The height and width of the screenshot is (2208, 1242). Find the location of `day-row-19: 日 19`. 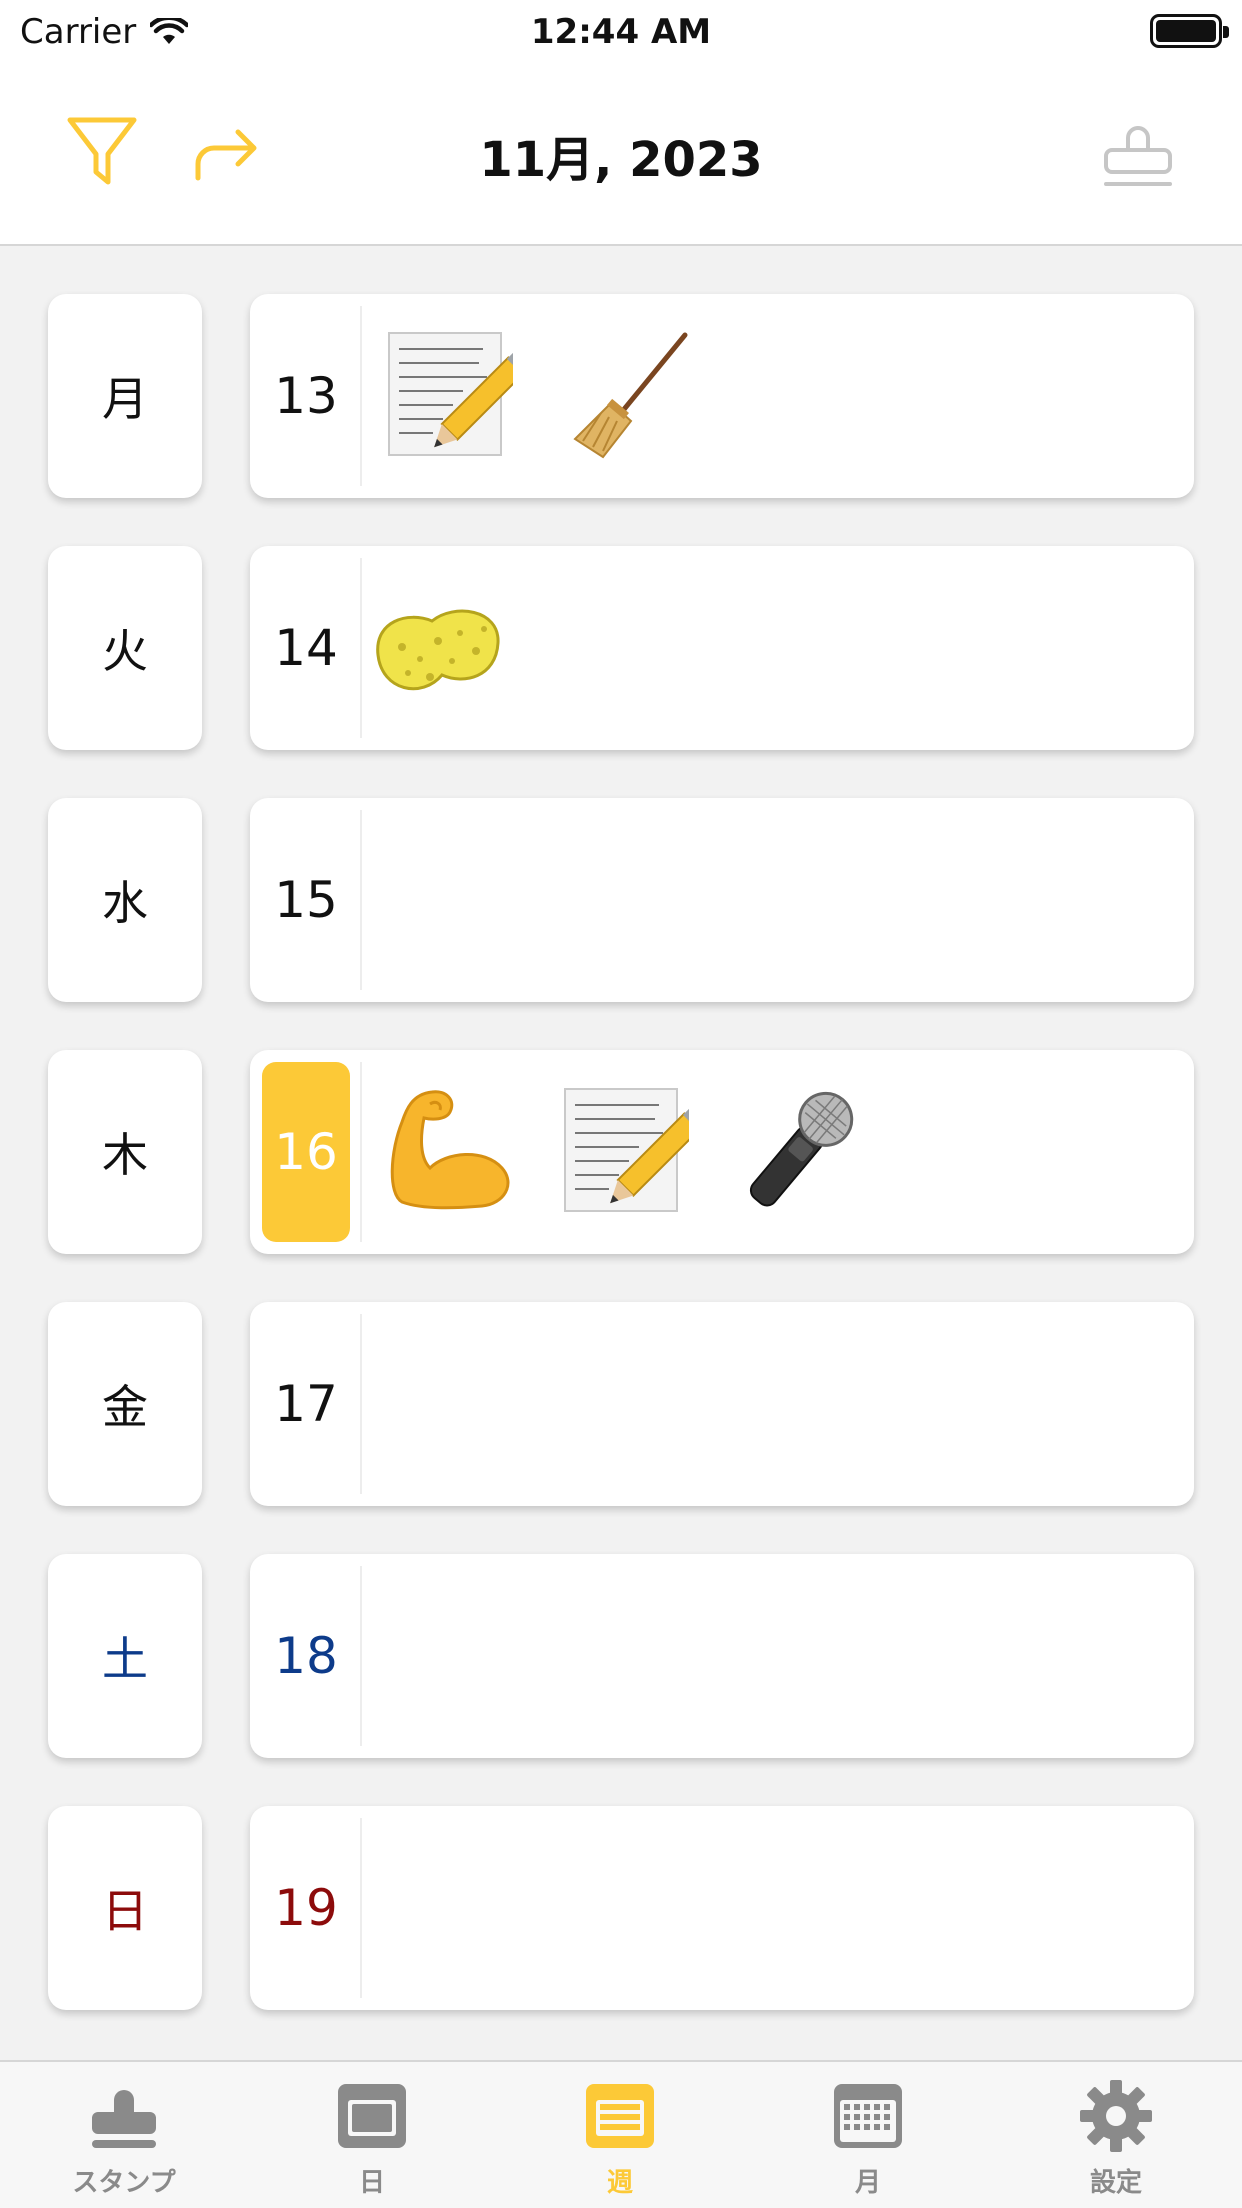

day-row-19: 日 19 is located at coordinates (621, 1908).